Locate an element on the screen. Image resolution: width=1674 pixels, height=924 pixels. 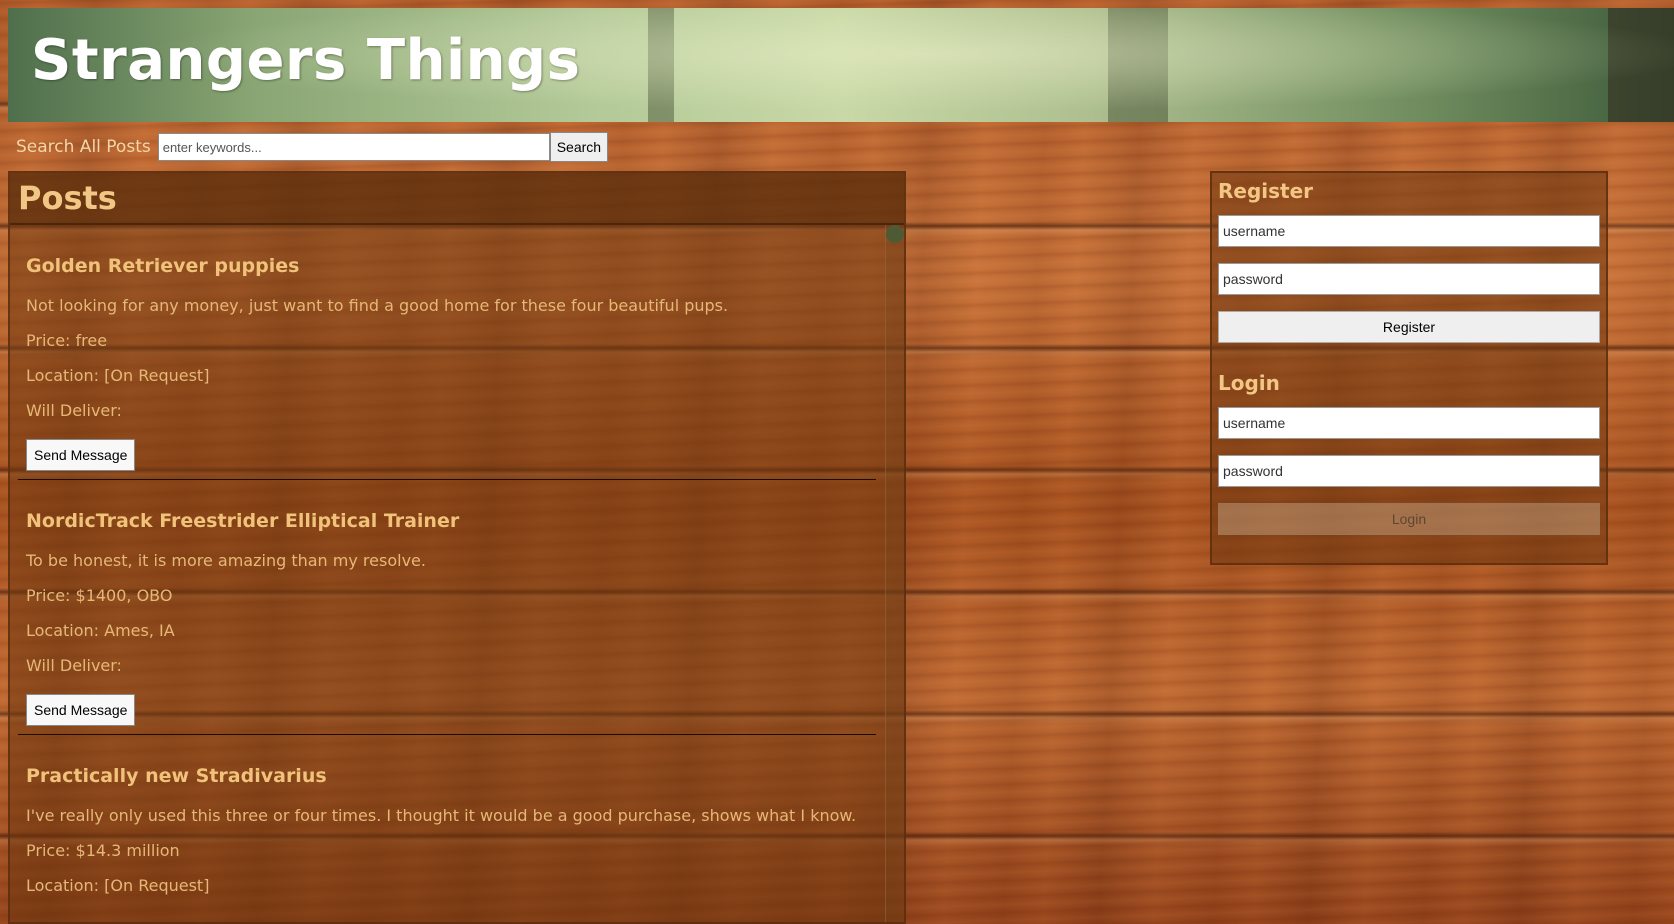
register-password-input is located at coordinates (1409, 279).